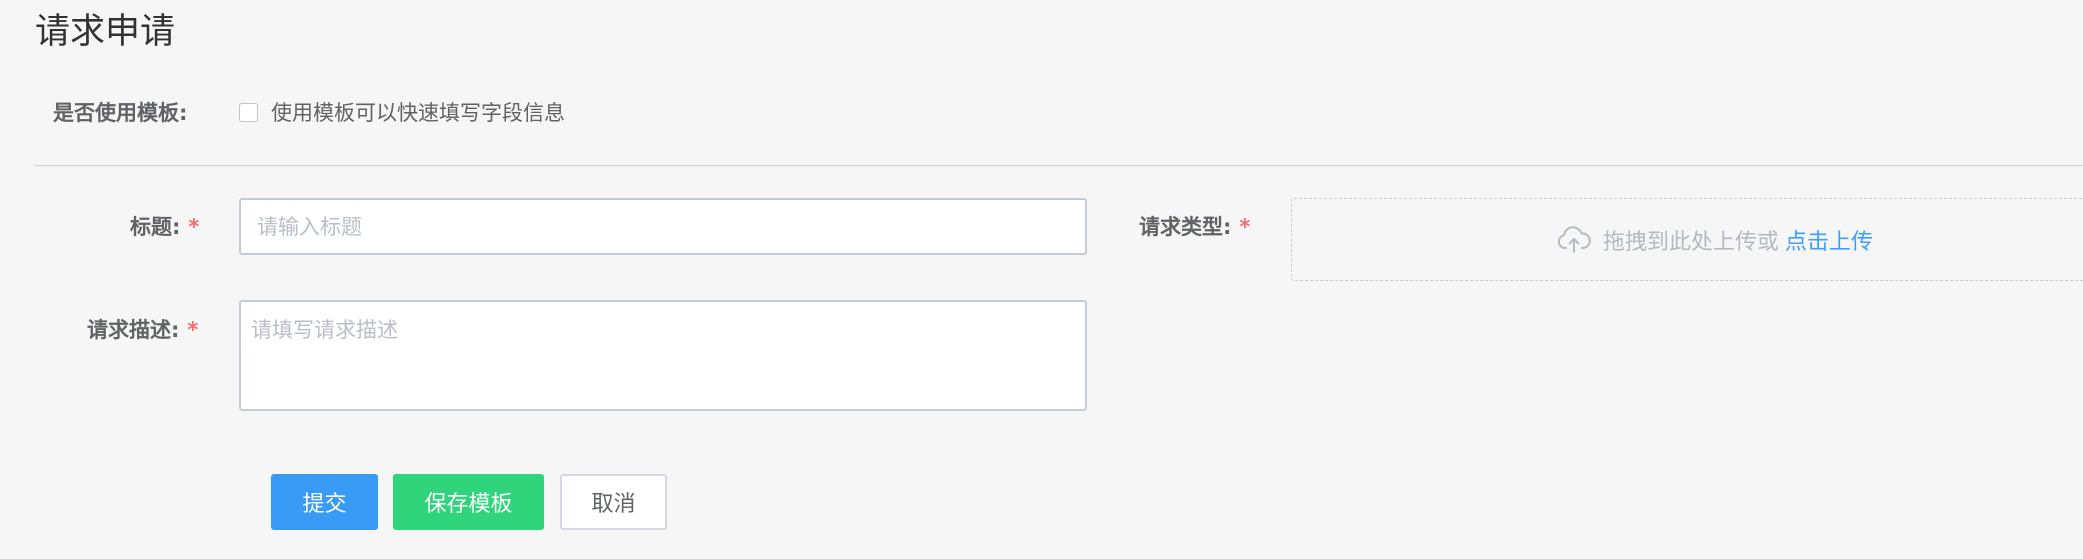 The image size is (2083, 559). What do you see at coordinates (1691, 242) in the screenshot?
I see `upload-hint-text: 拖拽到此处上传或` at bounding box center [1691, 242].